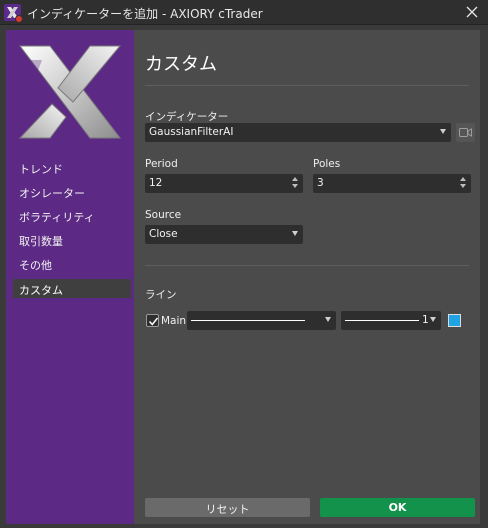 This screenshot has width=488, height=528. I want to click on line-style-select, so click(261, 320).